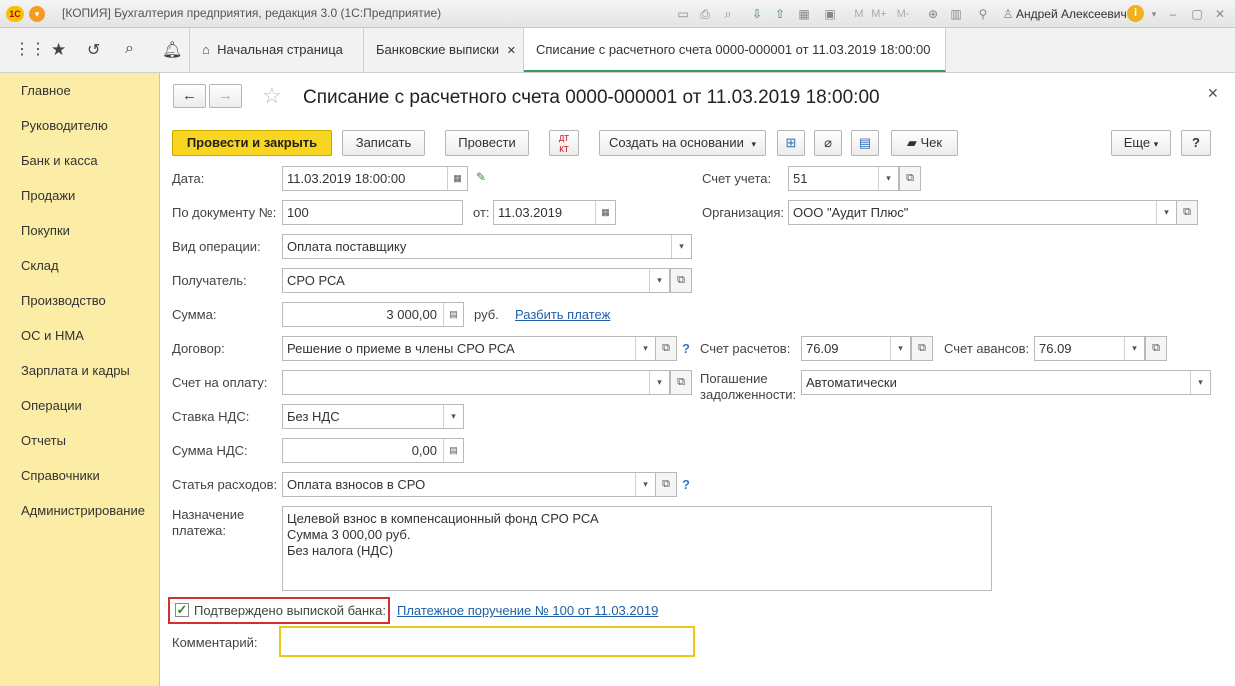  Describe the element at coordinates (46, 90) in the screenshot. I see `sidebar-item-main: Главное` at that location.